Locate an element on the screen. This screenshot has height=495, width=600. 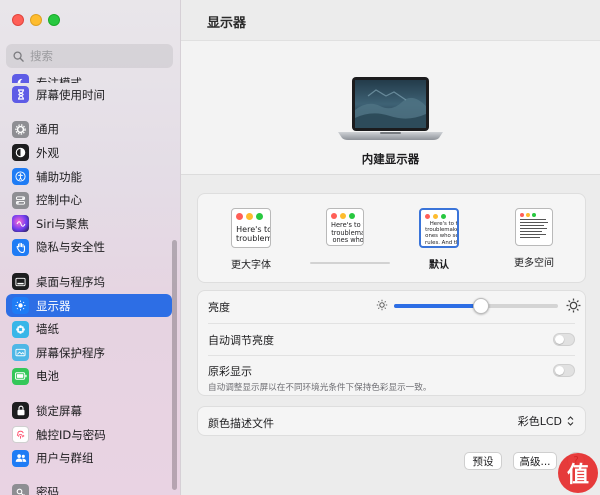
color-profile-label: 颜色描述文件 is located at coordinates (241, 423).